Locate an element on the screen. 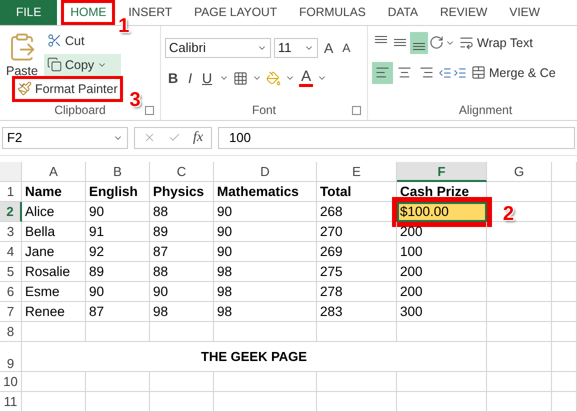 The width and height of the screenshot is (577, 412). table-cell: Physics is located at coordinates (182, 192).